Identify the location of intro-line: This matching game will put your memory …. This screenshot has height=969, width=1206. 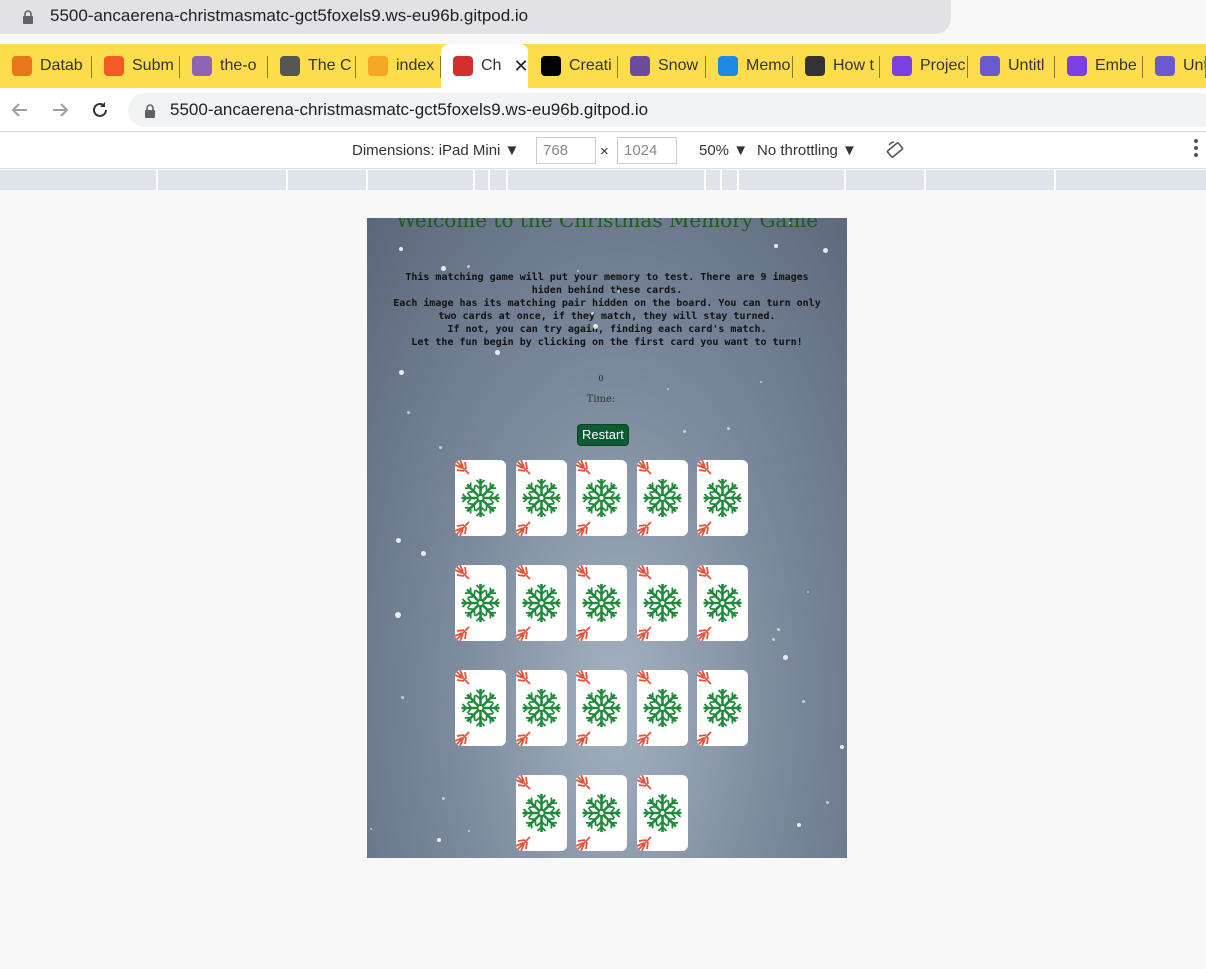
(607, 277).